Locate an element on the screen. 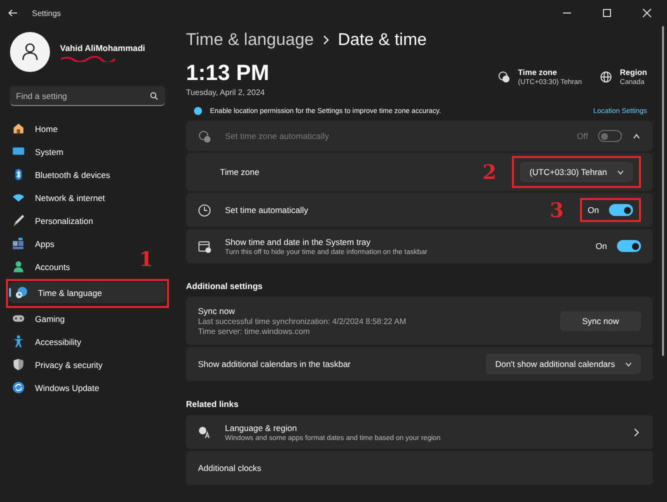 Image resolution: width=667 pixels, height=502 pixels. search-field: Find a setting is located at coordinates (87, 96).